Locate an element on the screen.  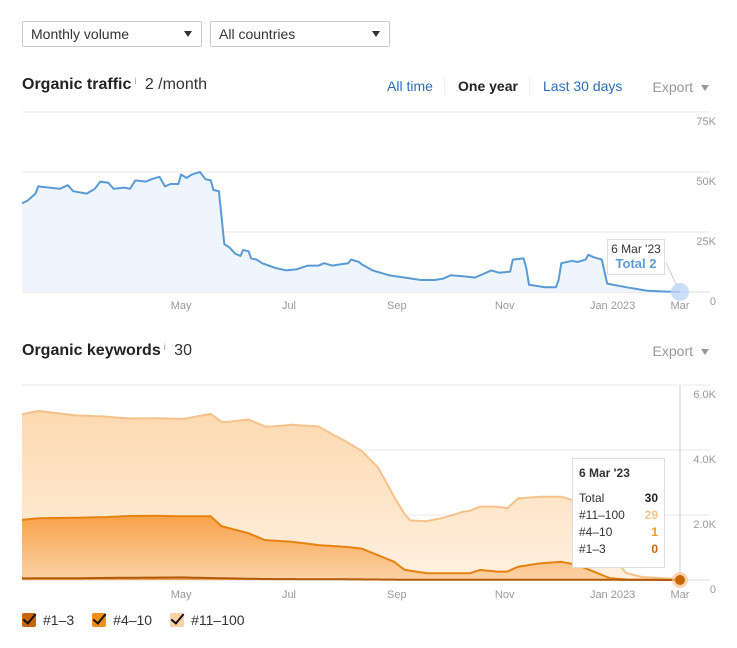
traffic-title: Organic traffic is located at coordinates (77, 84).